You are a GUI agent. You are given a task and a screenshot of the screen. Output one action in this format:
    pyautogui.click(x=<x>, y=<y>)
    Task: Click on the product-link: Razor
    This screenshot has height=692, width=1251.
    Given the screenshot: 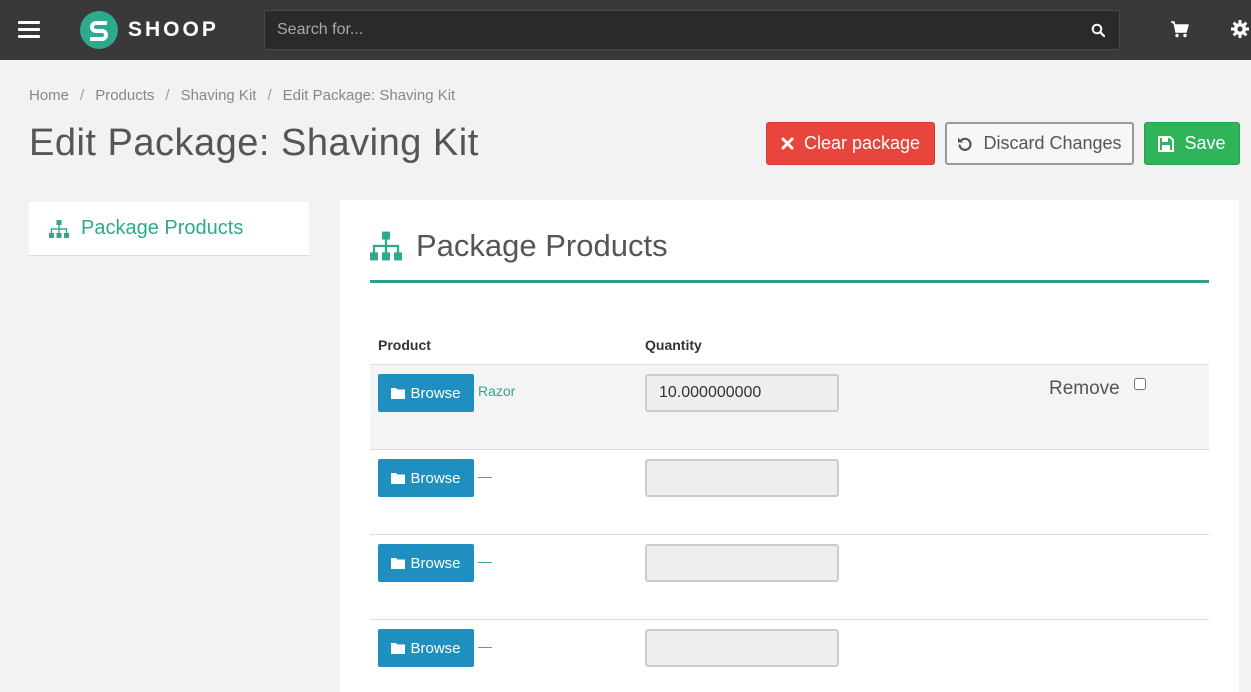 What is the action you would take?
    pyautogui.click(x=496, y=391)
    